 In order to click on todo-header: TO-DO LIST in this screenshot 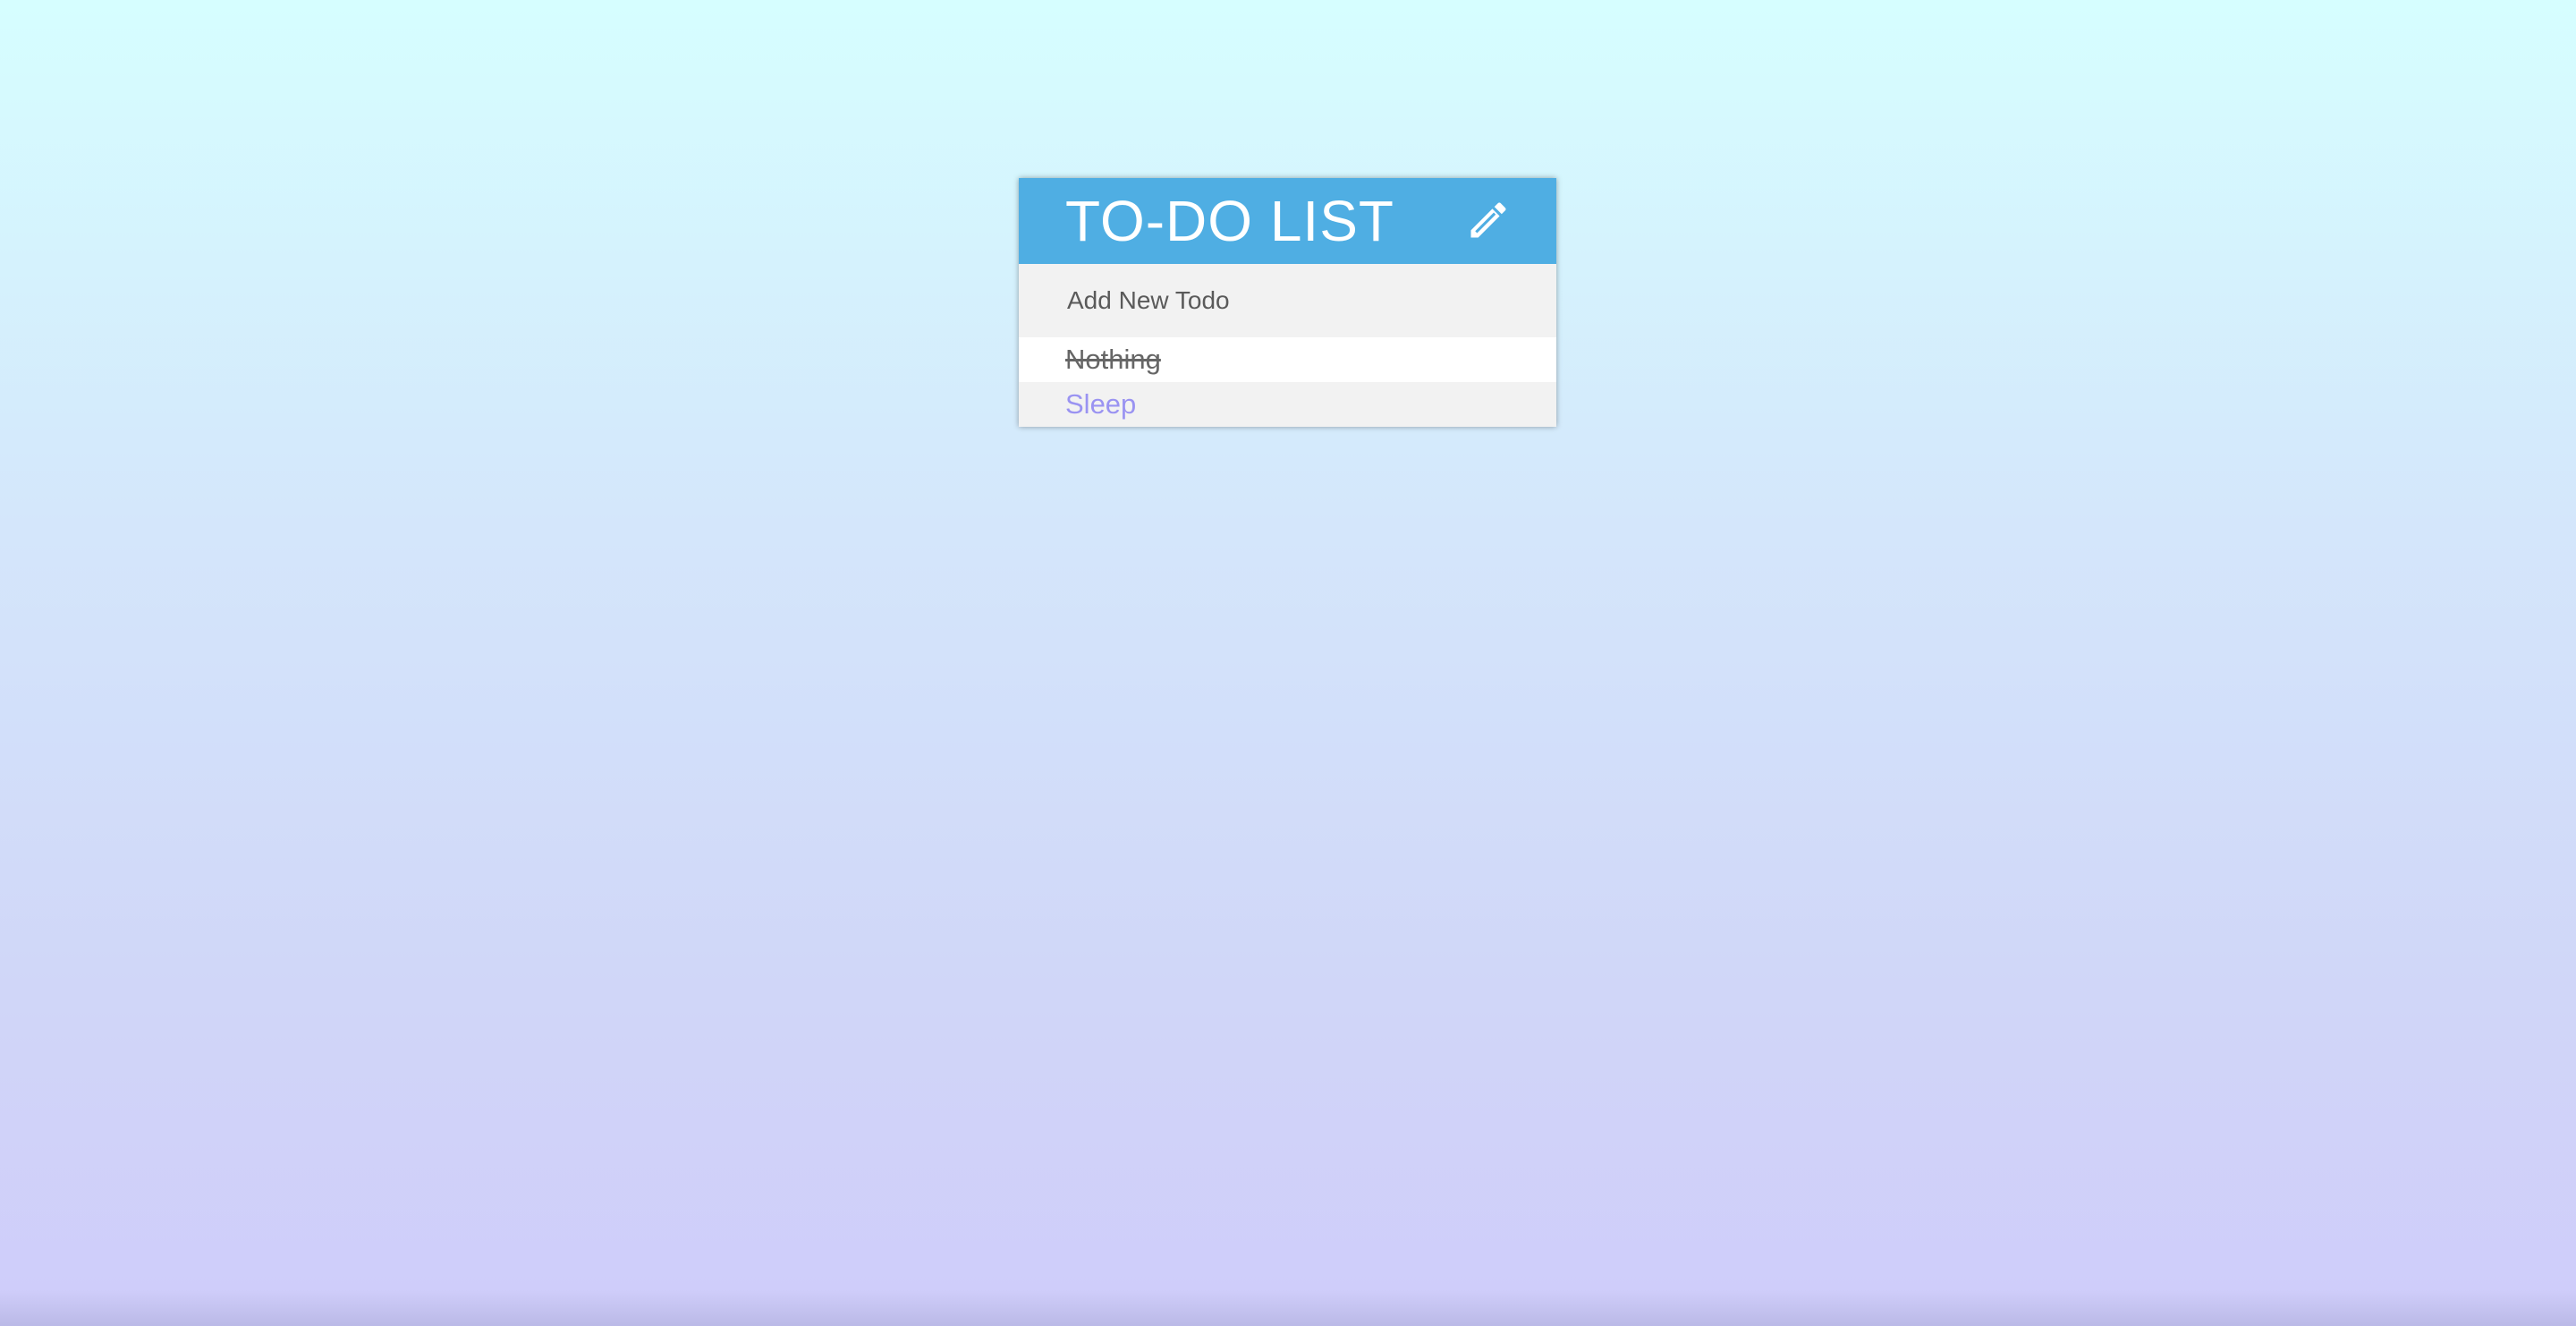, I will do `click(1287, 221)`.